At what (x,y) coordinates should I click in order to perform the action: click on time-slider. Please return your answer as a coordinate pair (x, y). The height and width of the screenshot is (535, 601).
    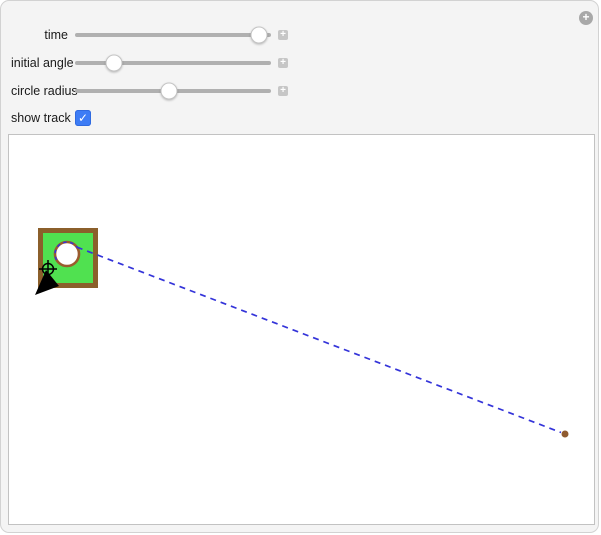
    Looking at the image, I should click on (173, 35).